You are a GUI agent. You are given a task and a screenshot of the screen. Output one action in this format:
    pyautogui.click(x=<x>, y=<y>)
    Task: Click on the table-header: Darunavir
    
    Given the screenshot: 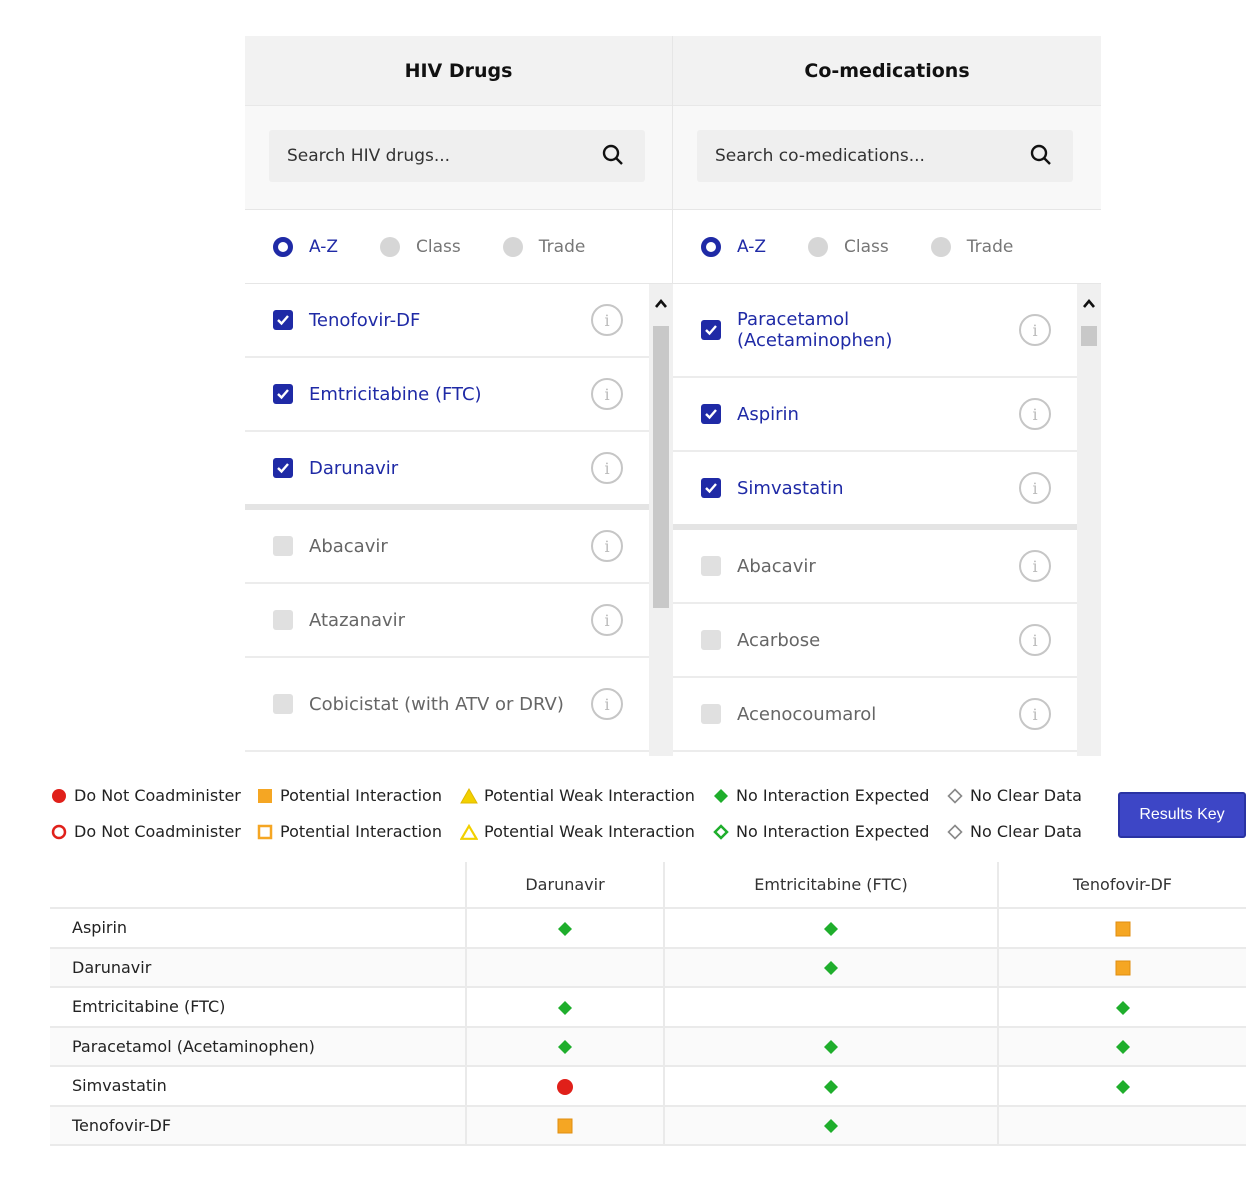 What is the action you would take?
    pyautogui.click(x=564, y=885)
    